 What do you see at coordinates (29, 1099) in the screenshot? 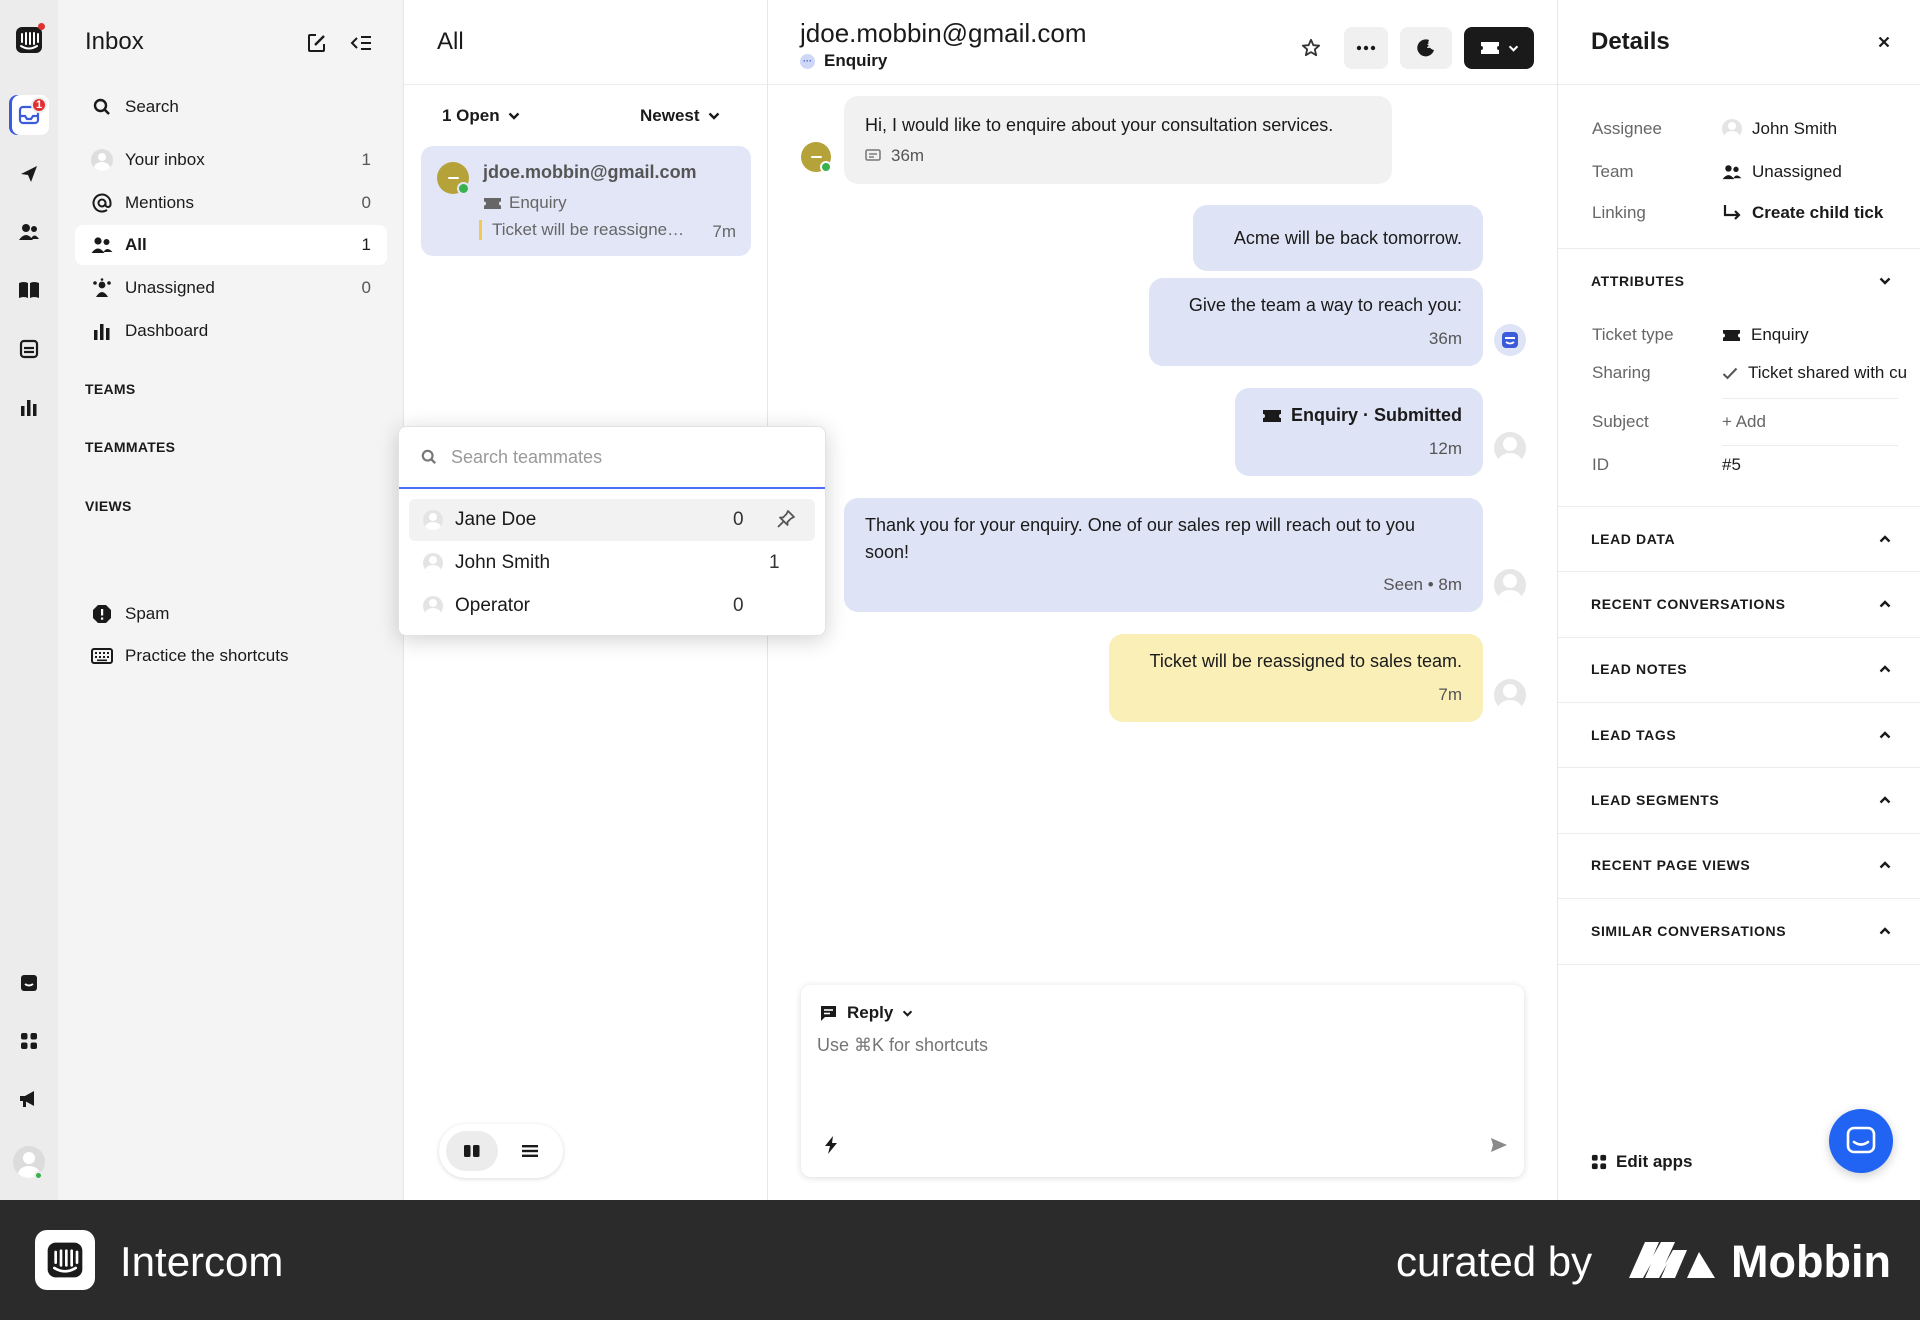
I see `announcements-rail-button` at bounding box center [29, 1099].